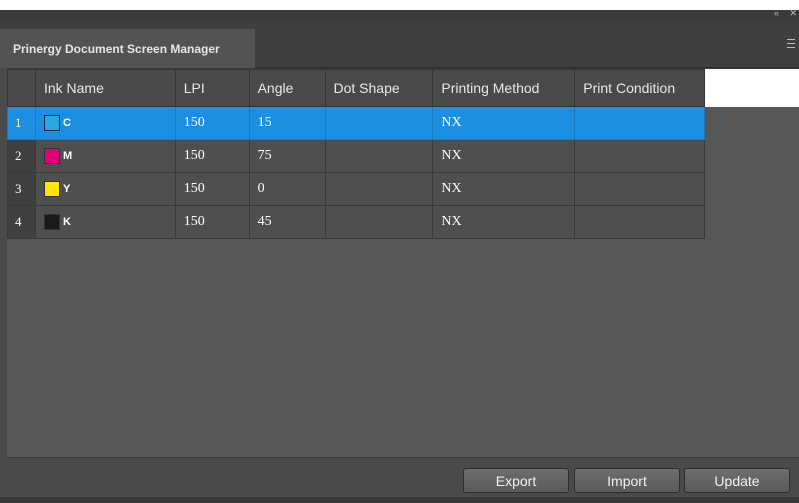 Image resolution: width=799 pixels, height=503 pixels. I want to click on tab-document-screen-manager: Prinergy Document Screen Manager, so click(127, 48).